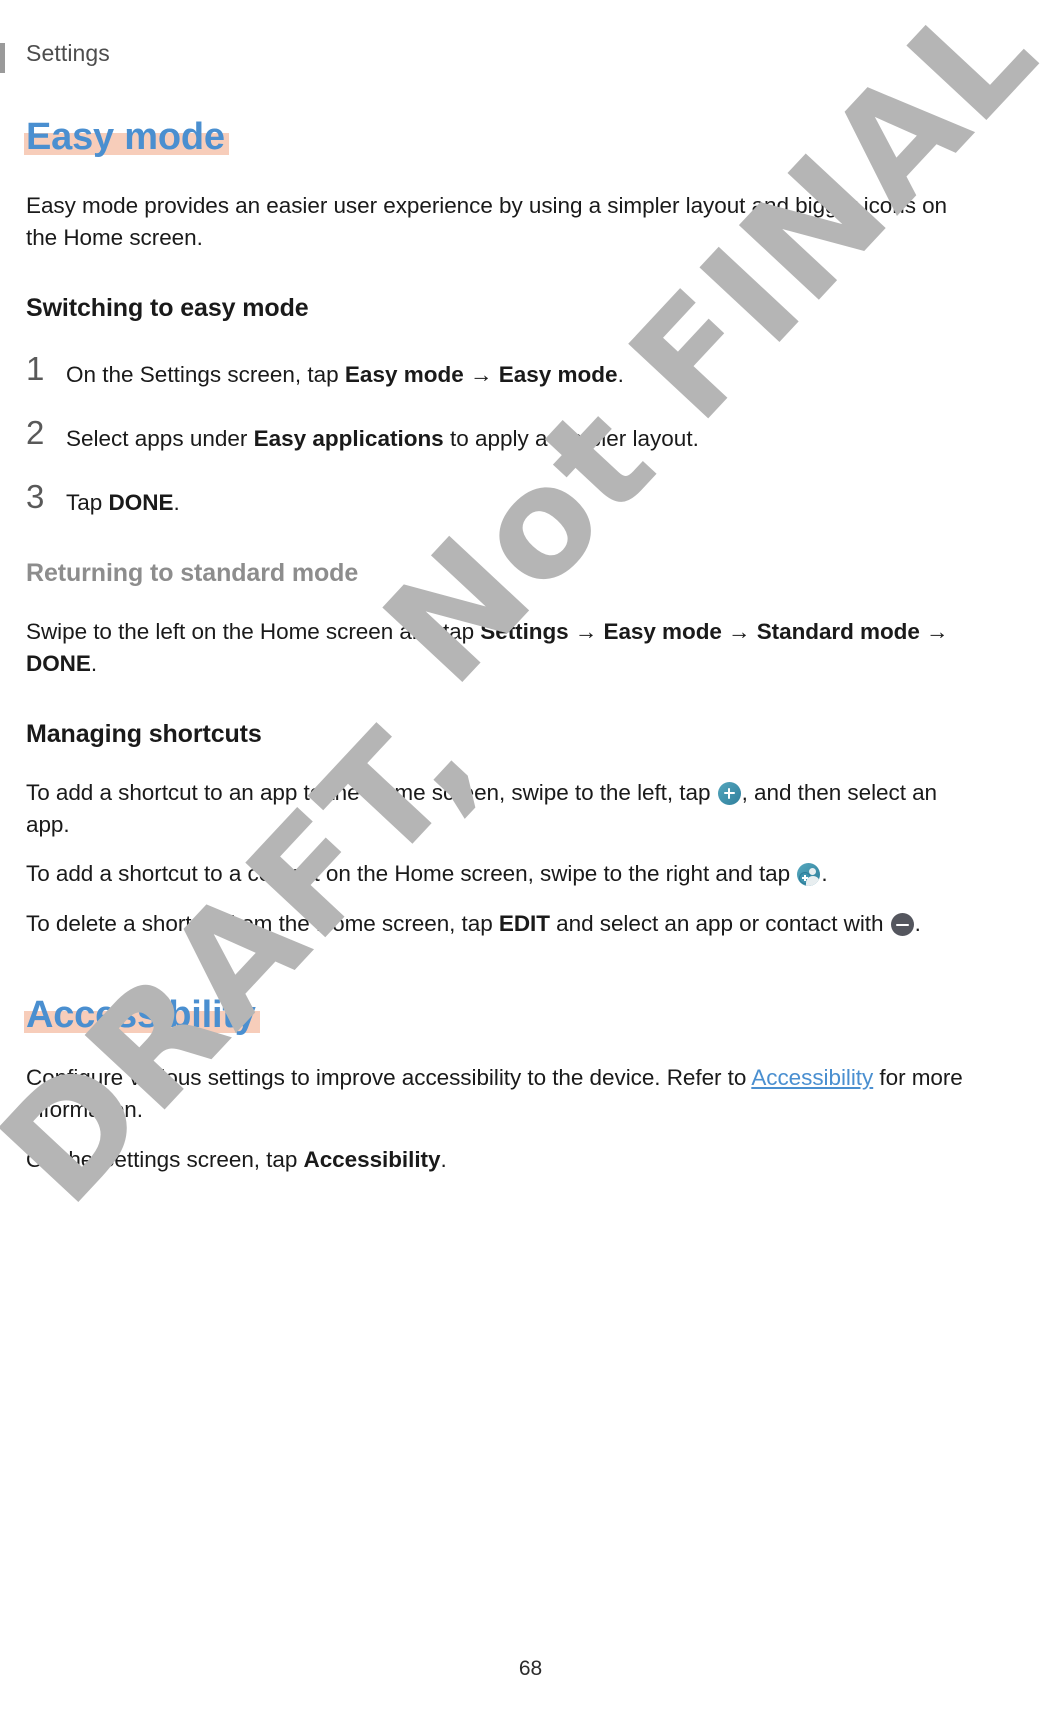 The height and width of the screenshot is (1719, 1061). I want to click on step-text-pre: On the Settings screen, tap, so click(205, 374).